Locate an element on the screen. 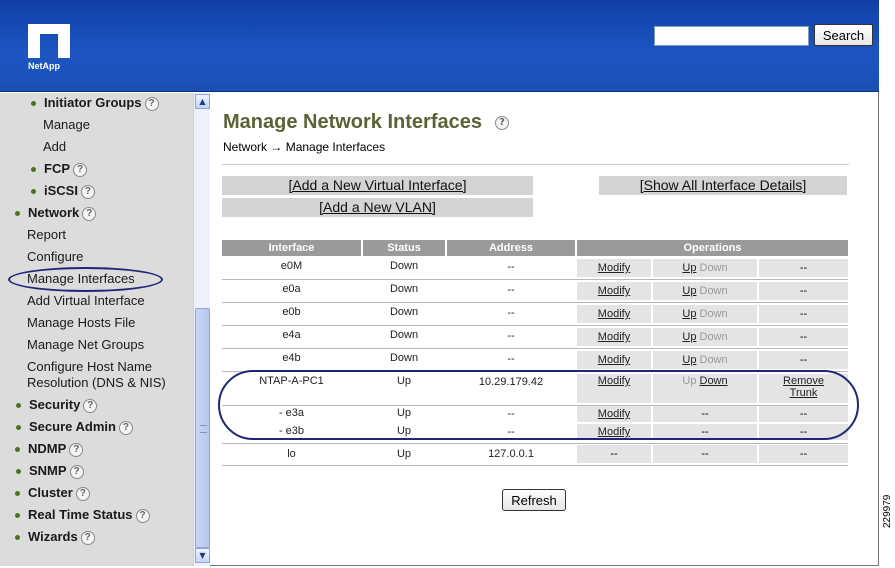 The height and width of the screenshot is (568, 895). add-vlan-box: [Add a New VLAN] is located at coordinates (377, 207).